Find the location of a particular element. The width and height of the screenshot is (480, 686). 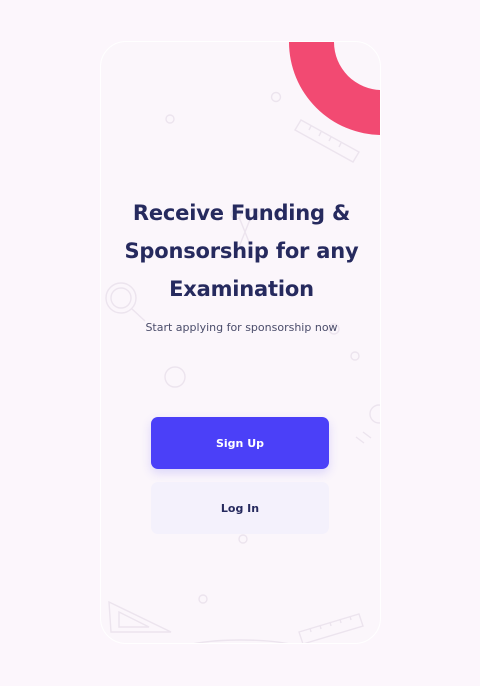

title-line-3: Examination is located at coordinates (241, 289).